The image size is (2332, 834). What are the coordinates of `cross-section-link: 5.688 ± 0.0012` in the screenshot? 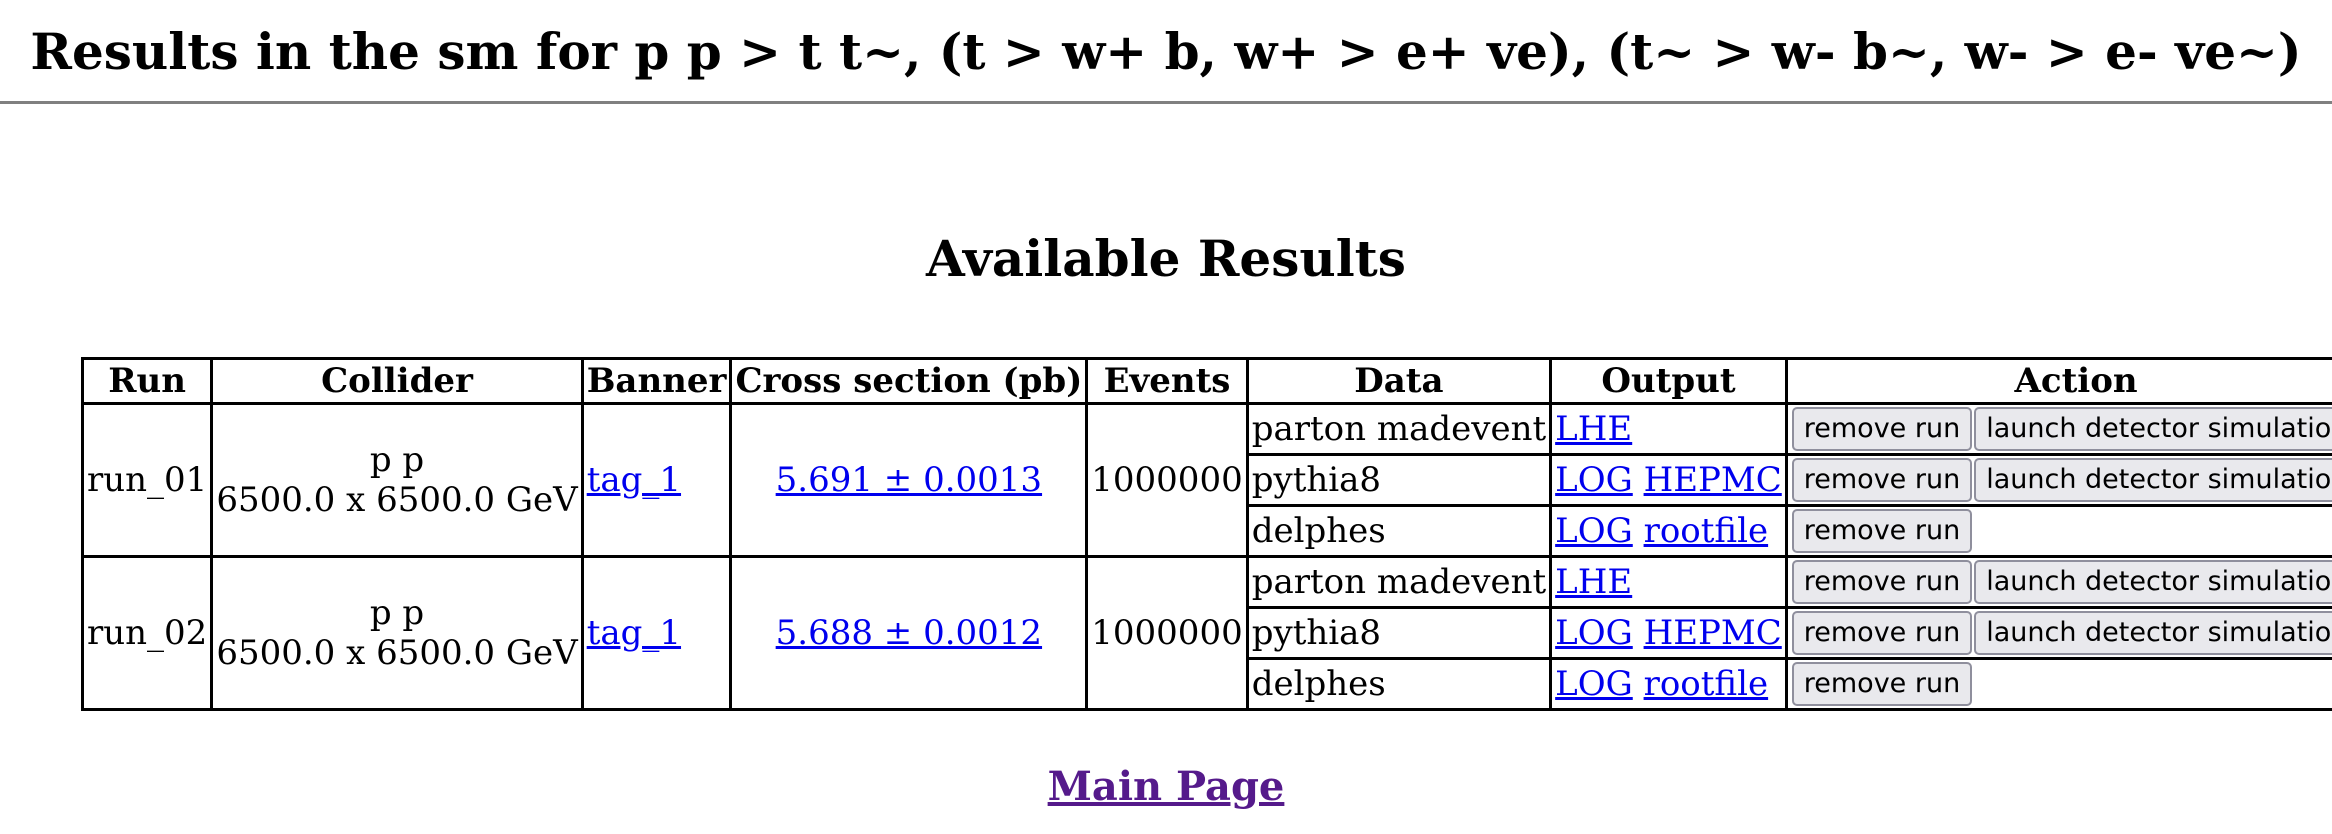 It's located at (909, 633).